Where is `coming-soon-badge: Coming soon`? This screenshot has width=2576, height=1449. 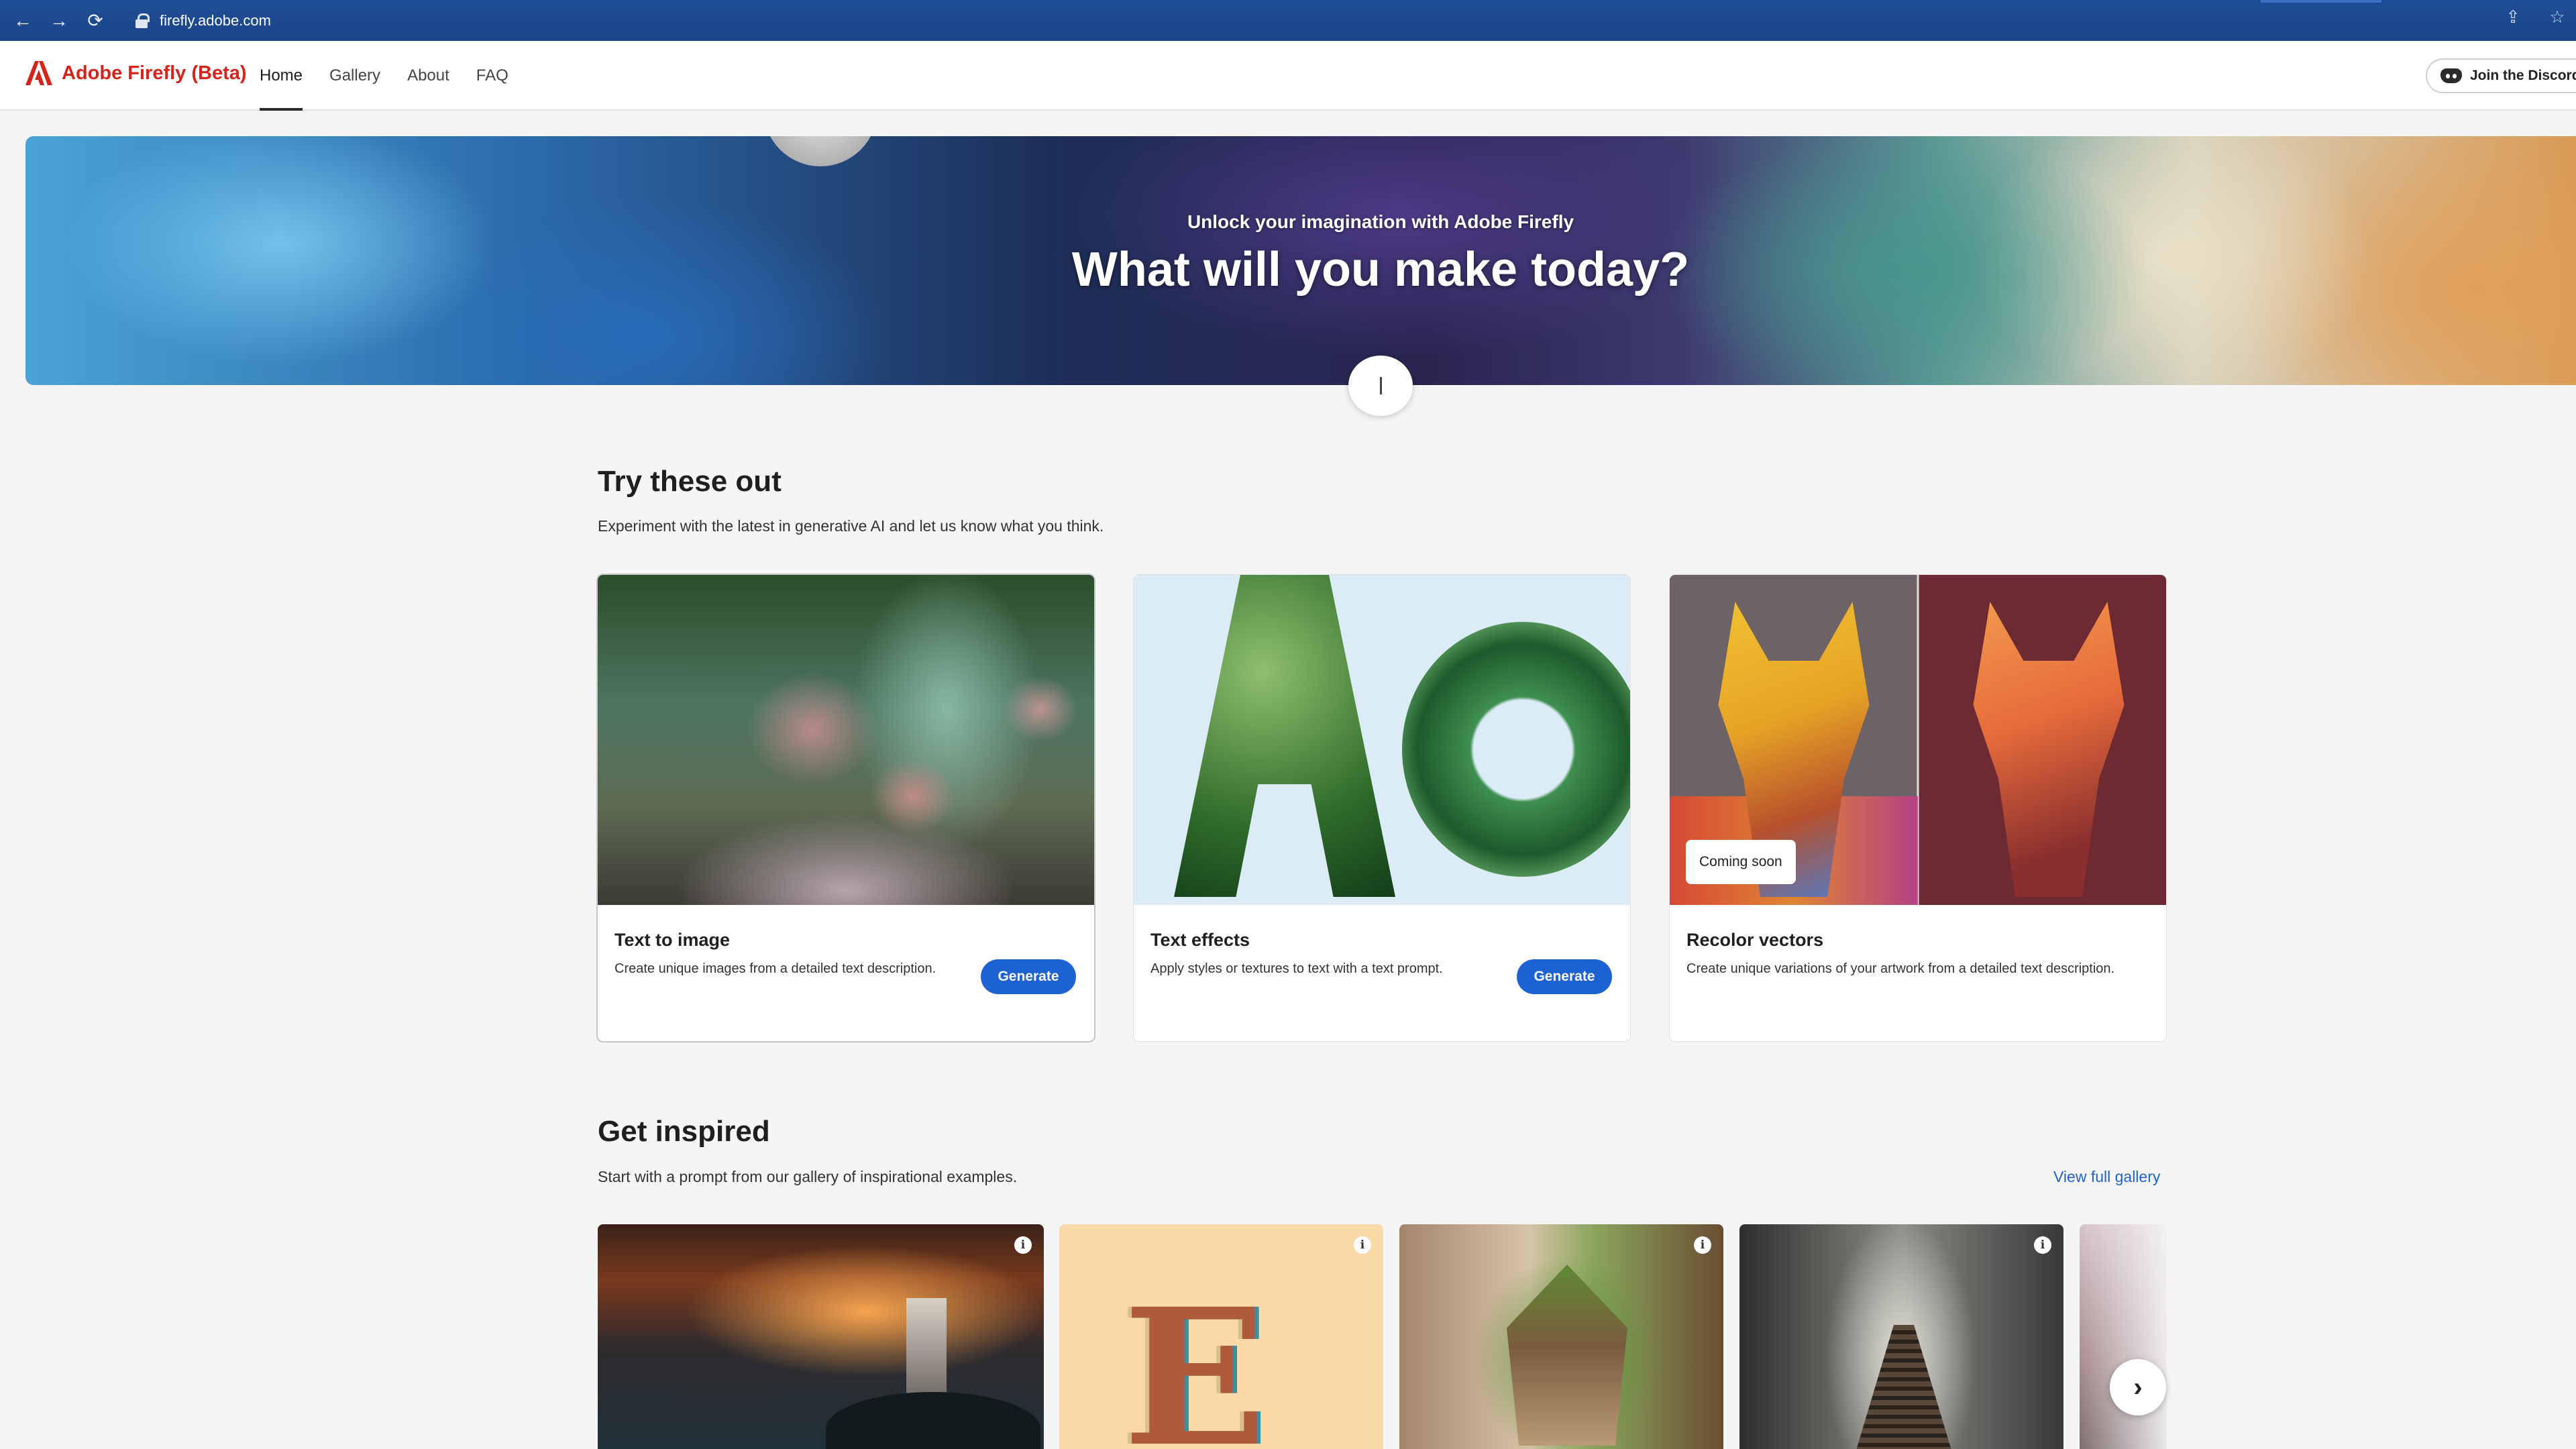 coming-soon-badge: Coming soon is located at coordinates (1741, 862).